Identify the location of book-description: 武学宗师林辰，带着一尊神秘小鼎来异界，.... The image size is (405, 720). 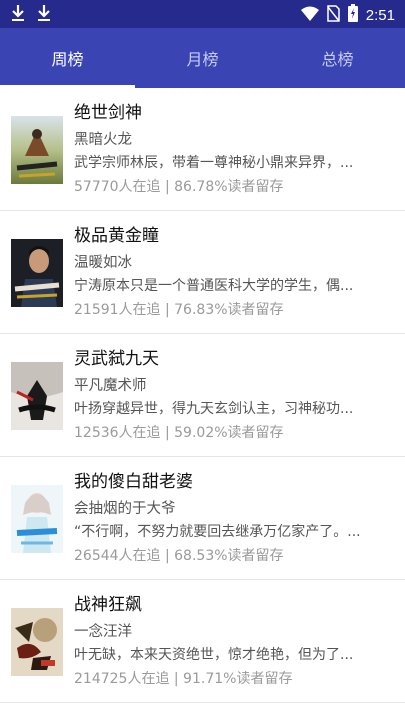
(214, 163).